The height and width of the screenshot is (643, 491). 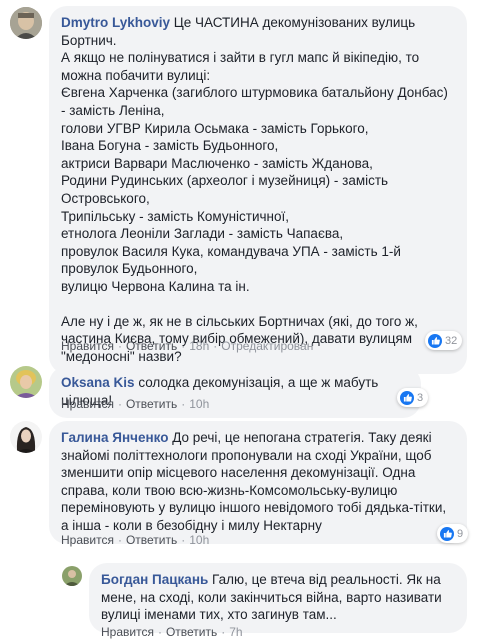 What do you see at coordinates (451, 340) in the screenshot?
I see `reactions-count: 32` at bounding box center [451, 340].